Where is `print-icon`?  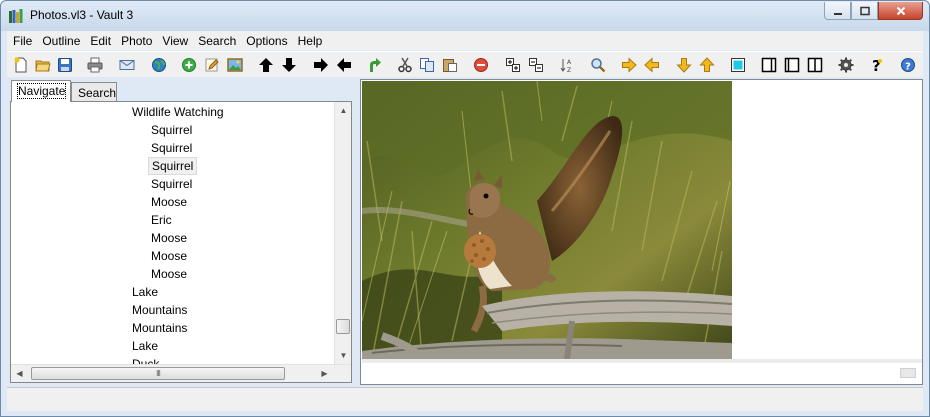
print-icon is located at coordinates (95, 65).